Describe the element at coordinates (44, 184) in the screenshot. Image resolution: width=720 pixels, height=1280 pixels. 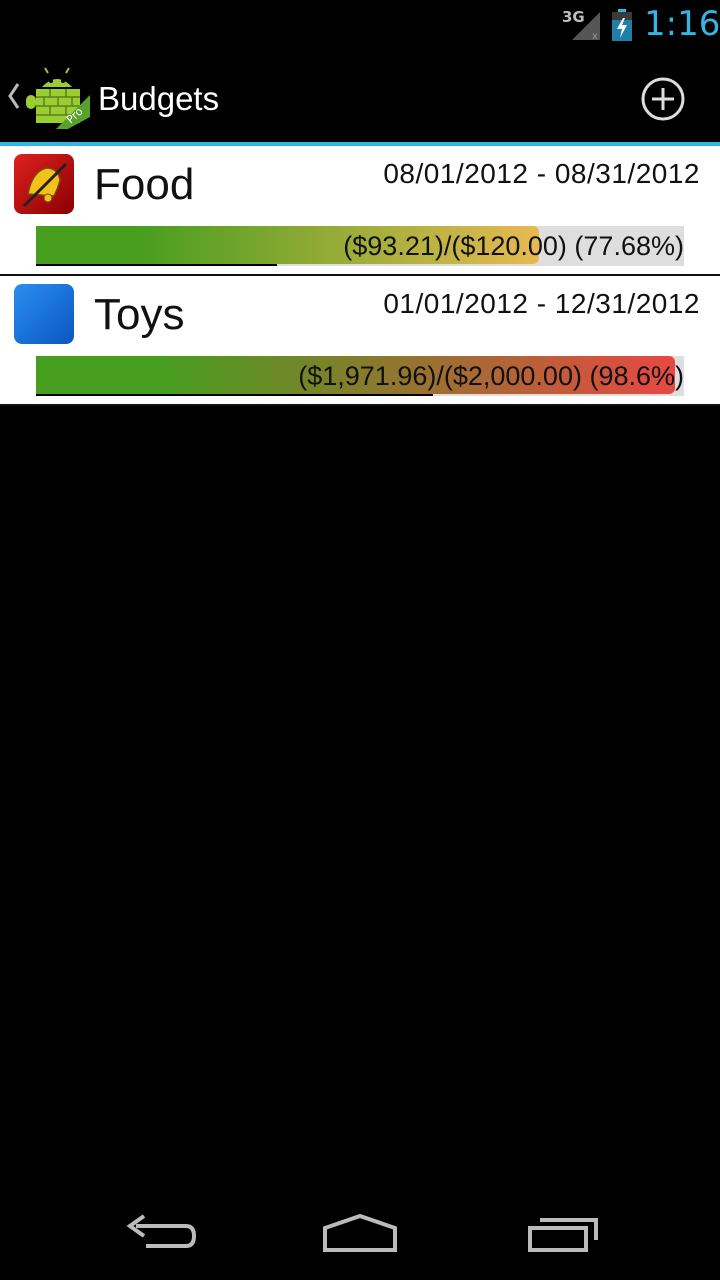
I see `bell-icon` at that location.